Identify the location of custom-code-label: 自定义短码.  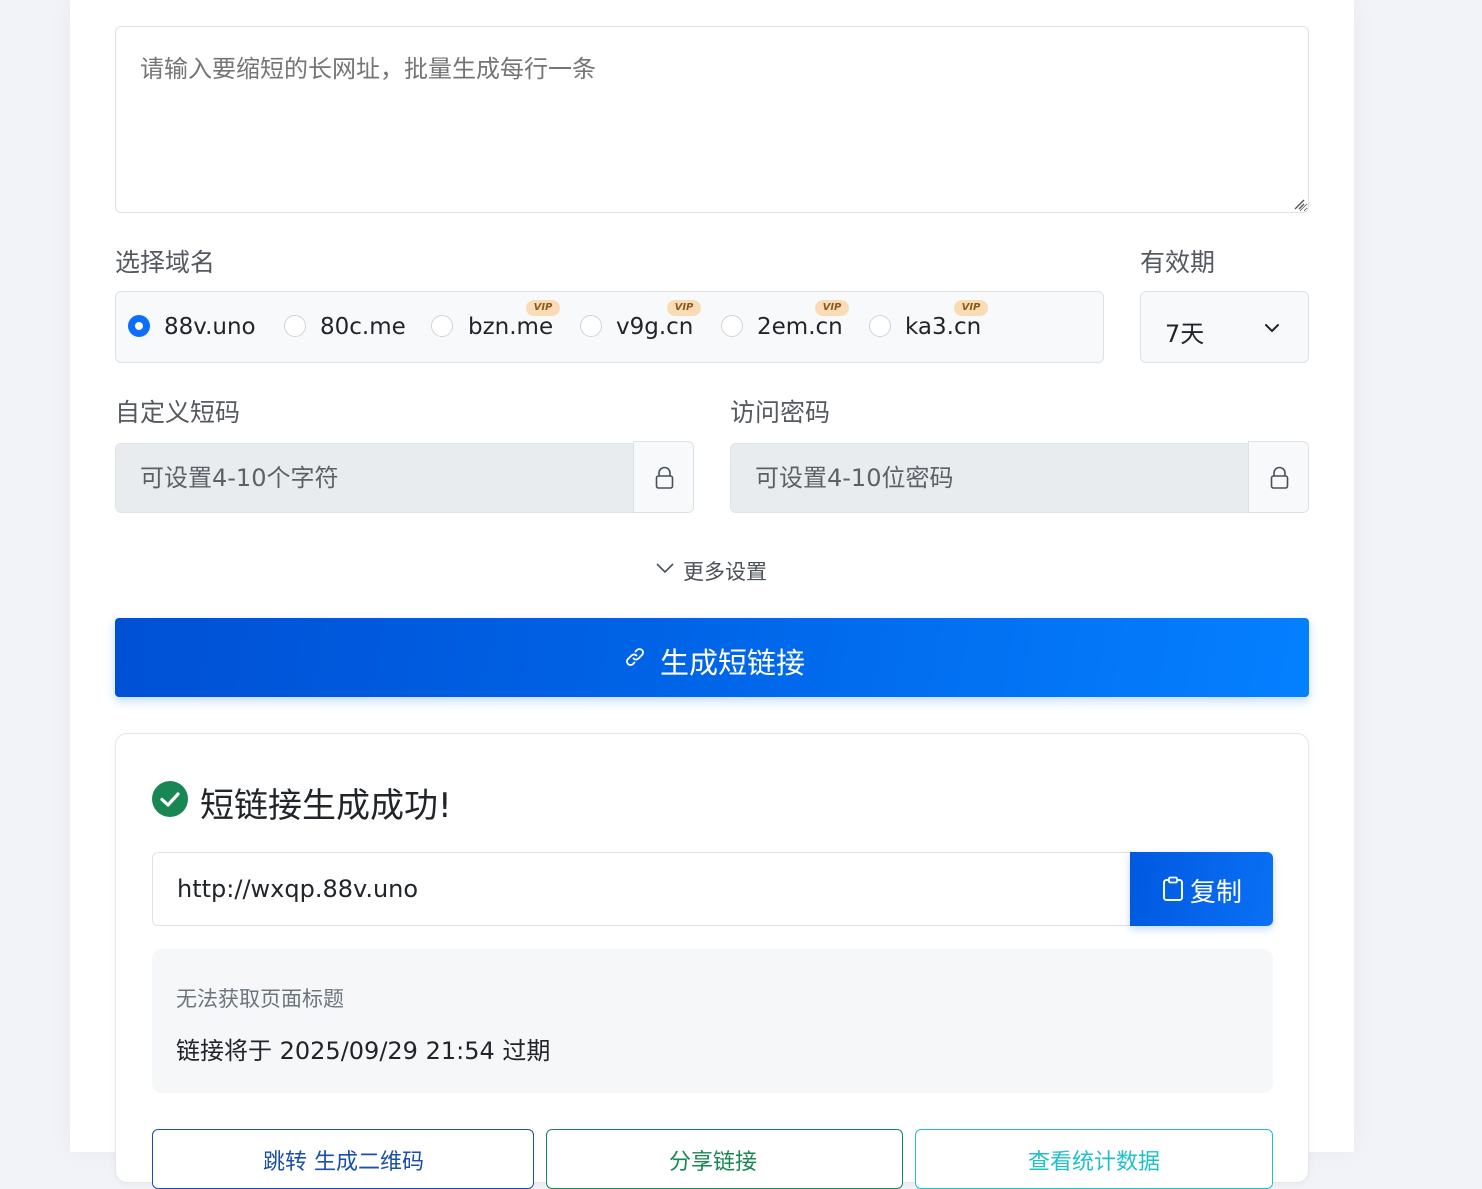
(178, 412).